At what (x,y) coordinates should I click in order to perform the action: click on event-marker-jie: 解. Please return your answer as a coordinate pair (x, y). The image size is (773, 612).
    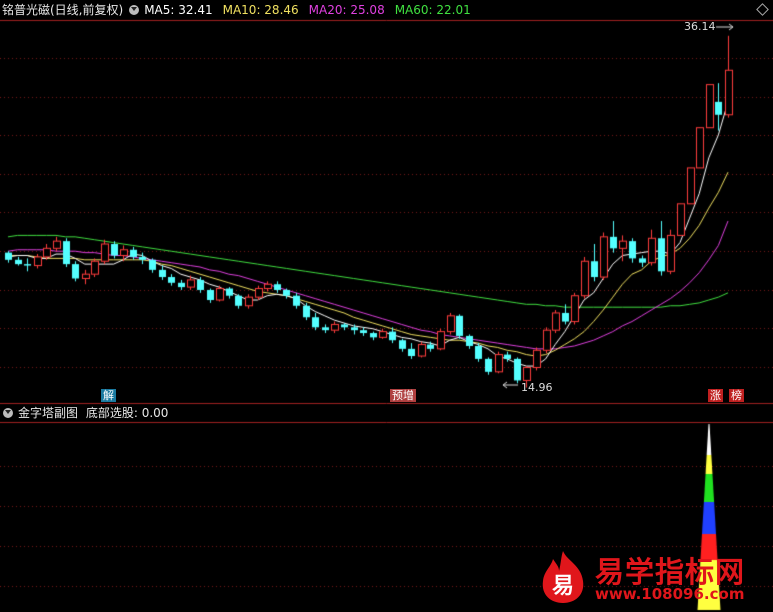
    Looking at the image, I should click on (108, 395).